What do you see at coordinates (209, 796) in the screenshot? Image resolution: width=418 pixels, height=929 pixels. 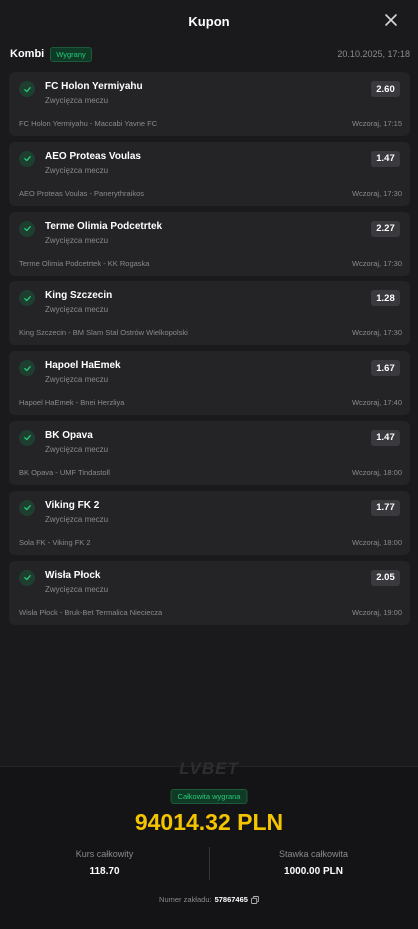 I see `total-win-badge: Całkowita wygrana` at bounding box center [209, 796].